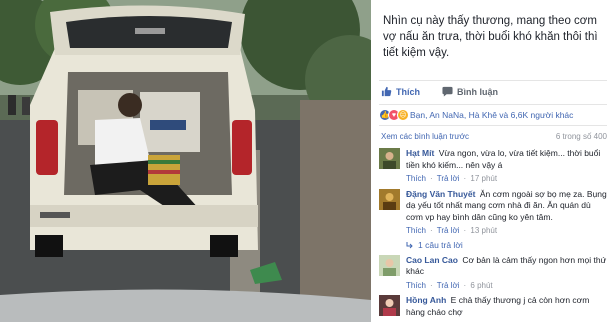 The width and height of the screenshot is (615, 322). I want to click on comment-meta: Thích · Trả lời · 13 phút, so click(452, 230).